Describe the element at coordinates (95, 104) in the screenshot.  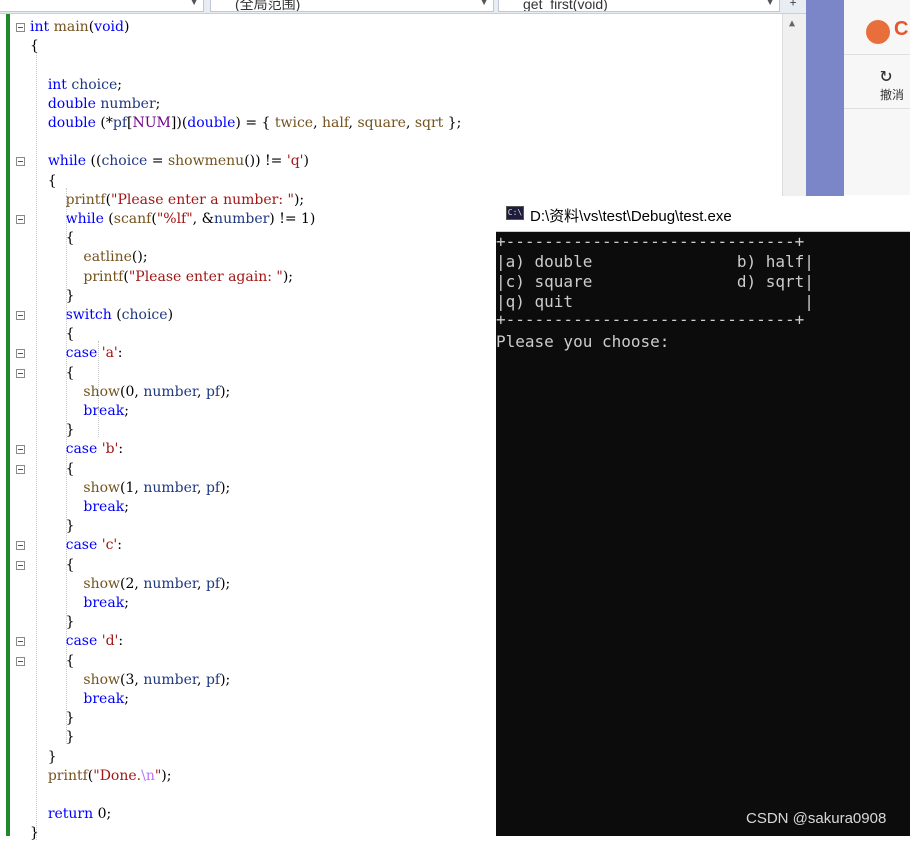
I see `code-line: double number;` at that location.